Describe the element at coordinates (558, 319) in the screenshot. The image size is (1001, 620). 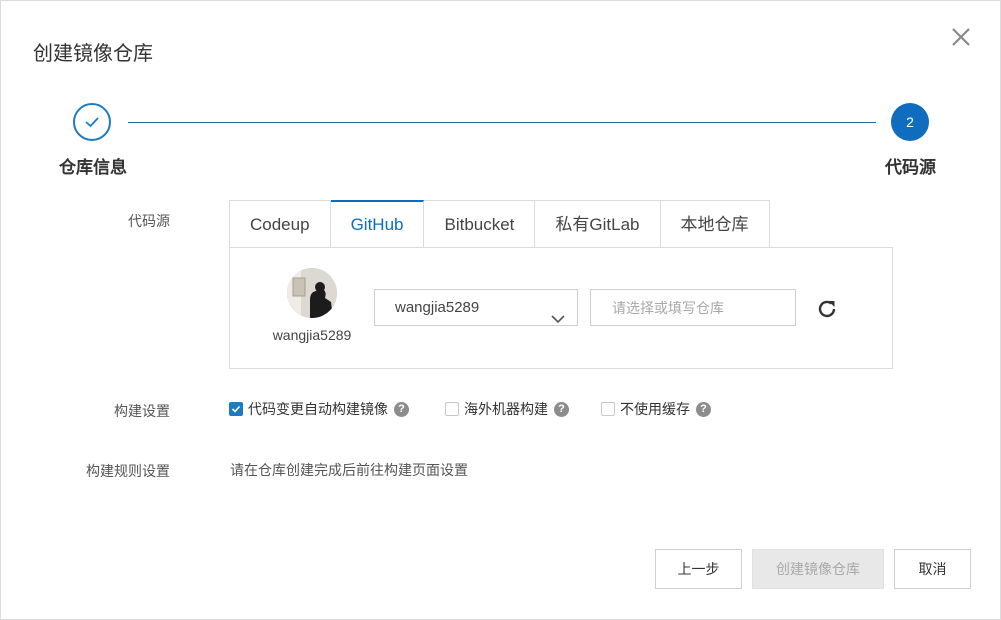
I see `chevron-down-icon` at that location.